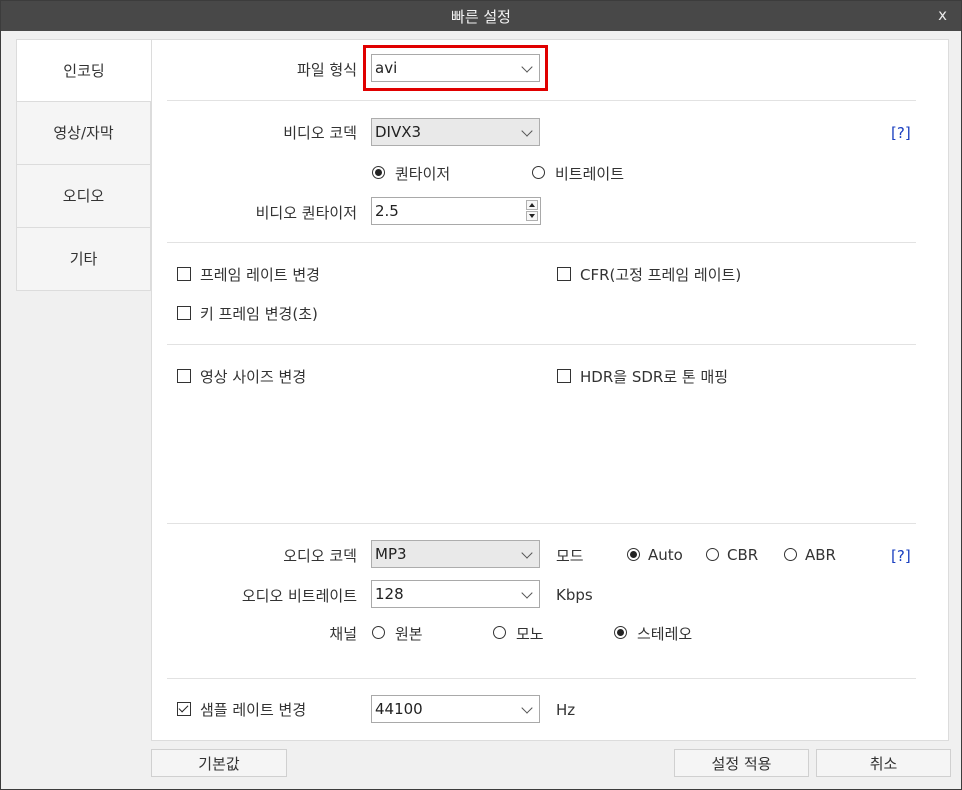 Image resolution: width=962 pixels, height=790 pixels. What do you see at coordinates (499, 632) in the screenshot?
I see `channel-mono-radio` at bounding box center [499, 632].